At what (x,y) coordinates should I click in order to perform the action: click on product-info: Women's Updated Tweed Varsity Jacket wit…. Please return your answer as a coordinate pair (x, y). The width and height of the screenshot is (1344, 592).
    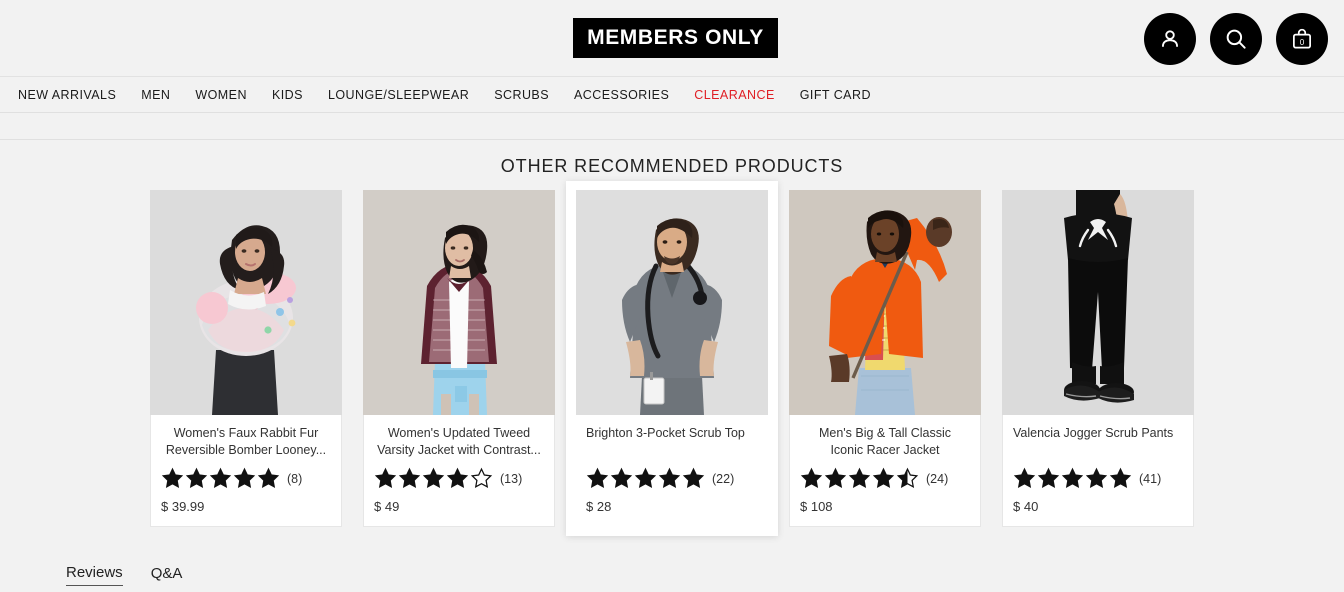
    Looking at the image, I should click on (459, 471).